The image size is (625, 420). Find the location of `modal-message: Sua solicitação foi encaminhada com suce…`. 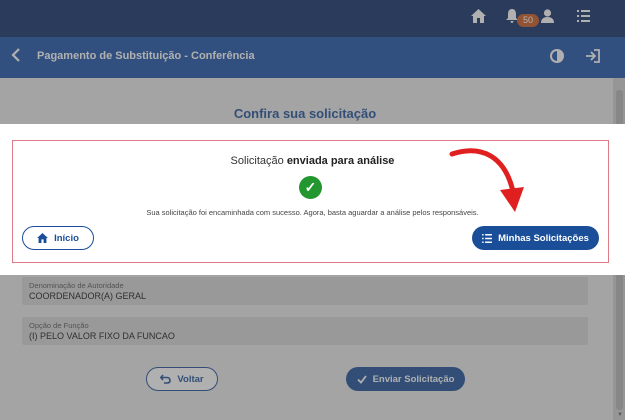

modal-message: Sua solicitação foi encaminhada com suce… is located at coordinates (312, 212).